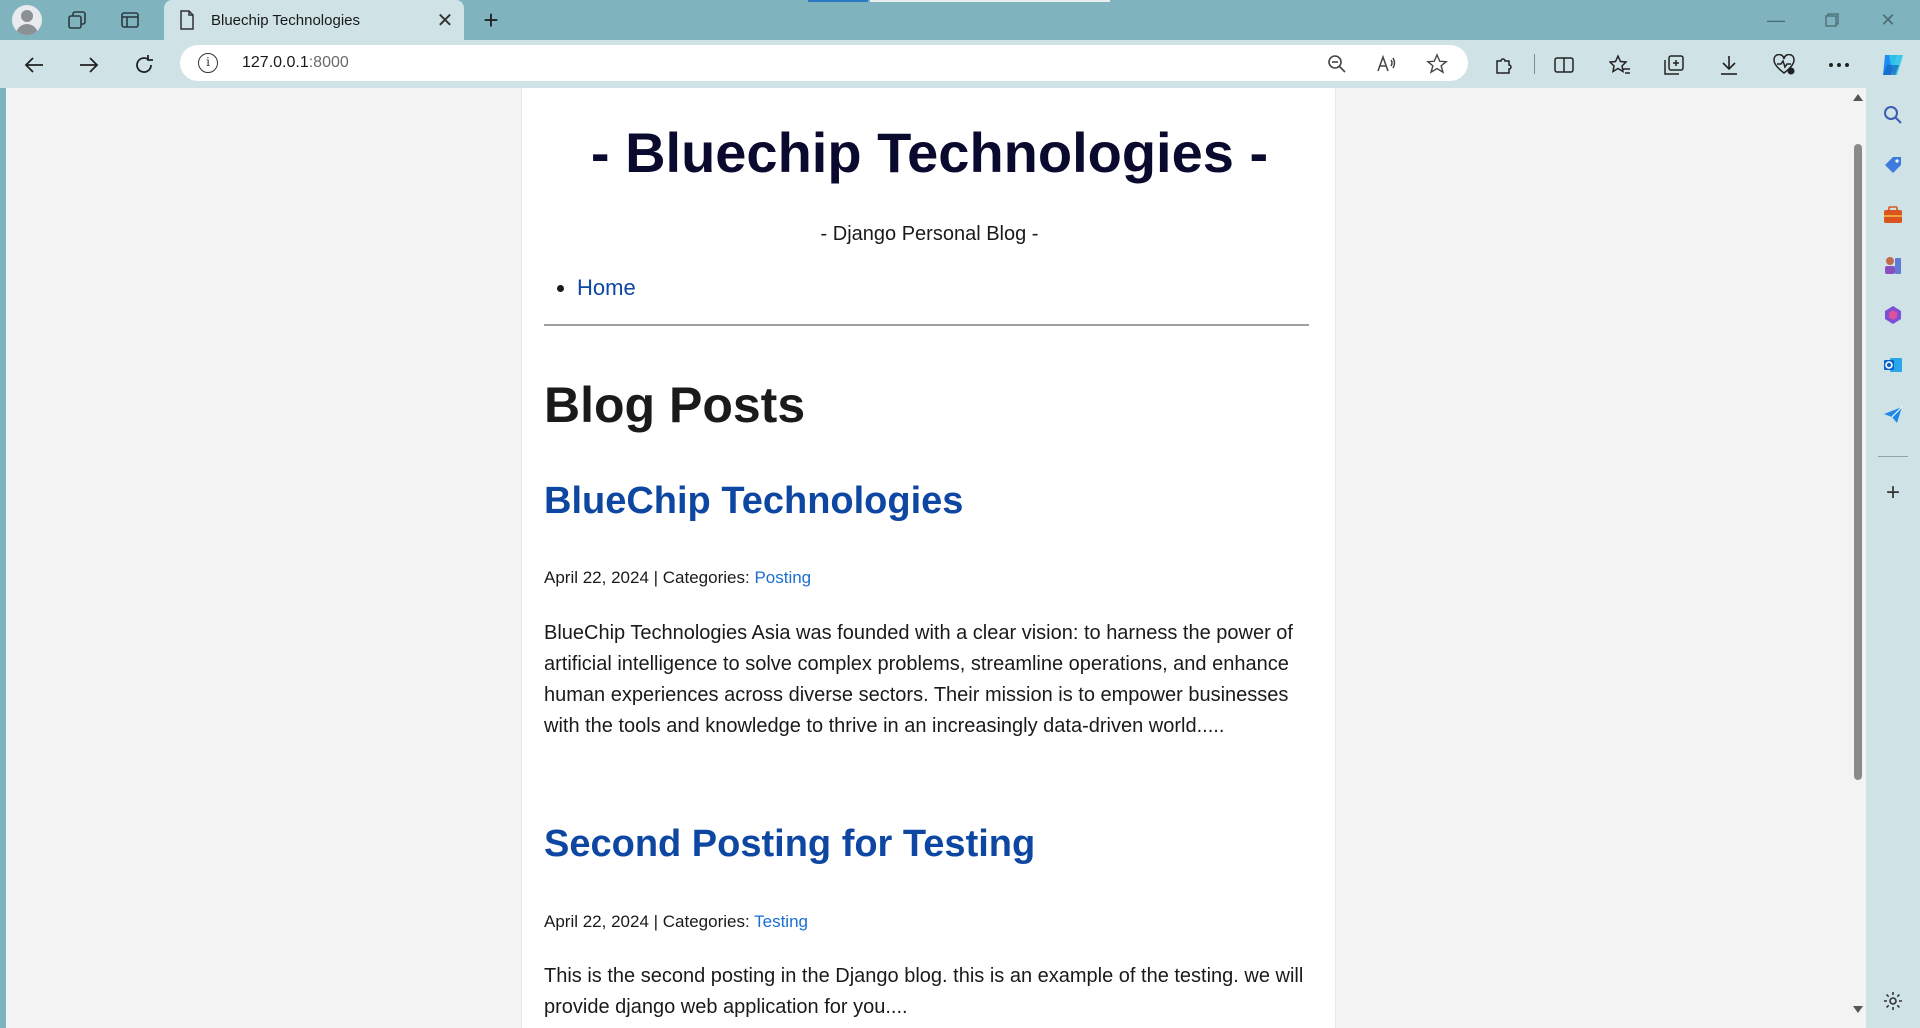 The width and height of the screenshot is (1920, 1028). I want to click on vertical-tabs-icon, so click(130, 20).